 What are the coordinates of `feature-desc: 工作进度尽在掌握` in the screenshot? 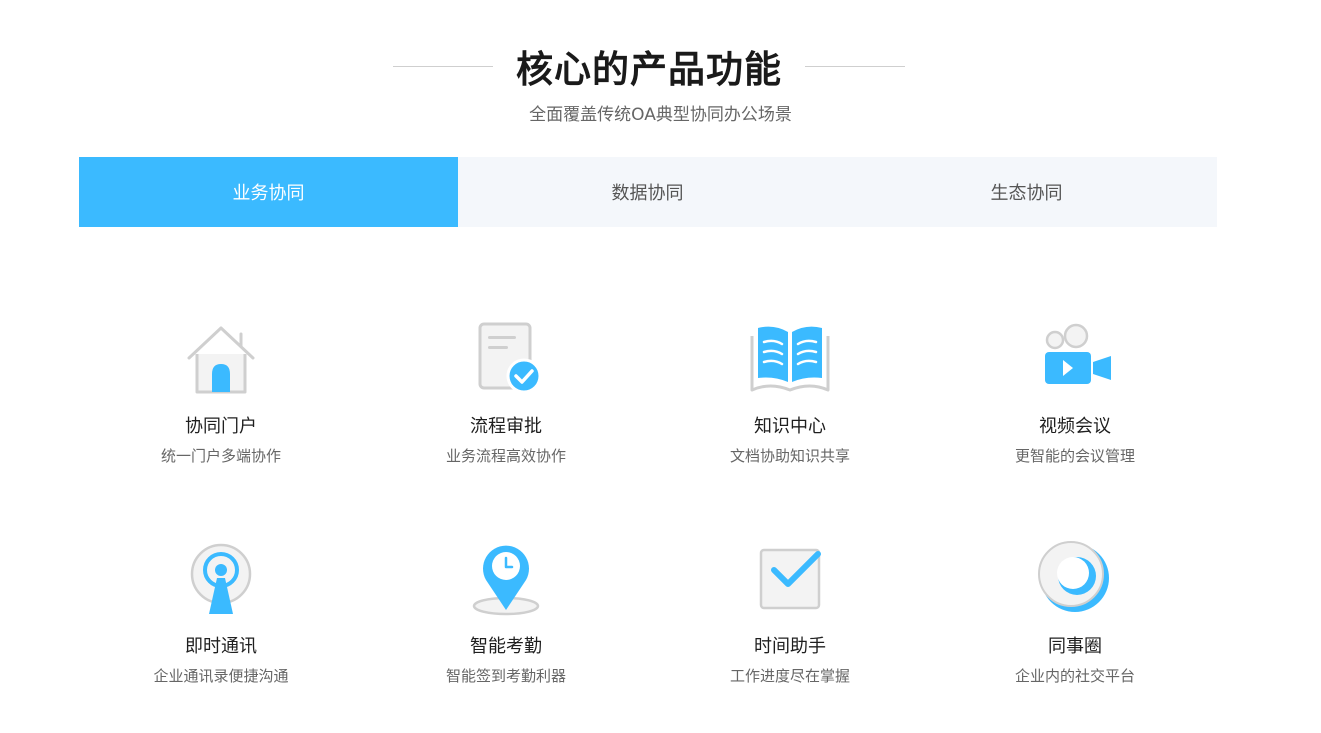 It's located at (789, 676).